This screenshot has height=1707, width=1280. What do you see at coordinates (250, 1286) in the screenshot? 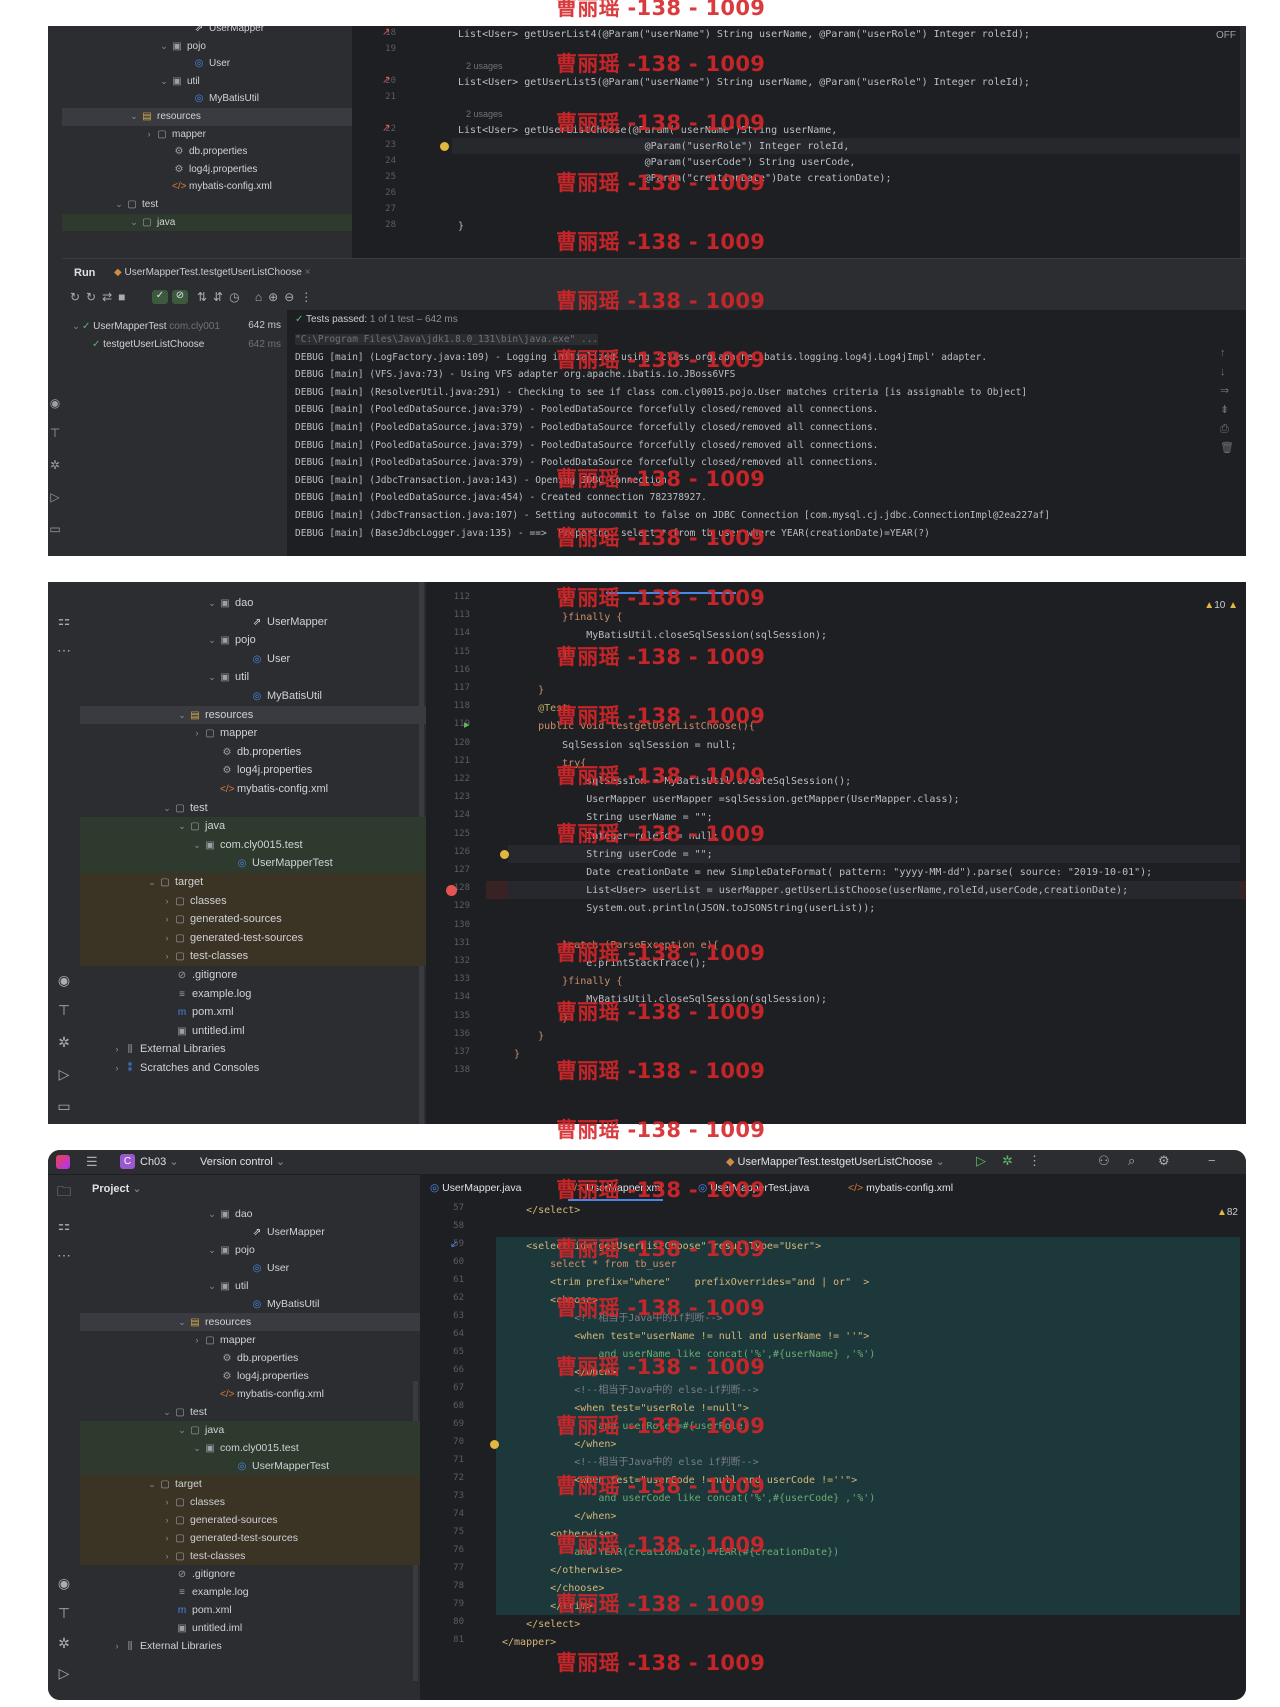
I see `tree-item: ⌄ ▣ util` at bounding box center [250, 1286].